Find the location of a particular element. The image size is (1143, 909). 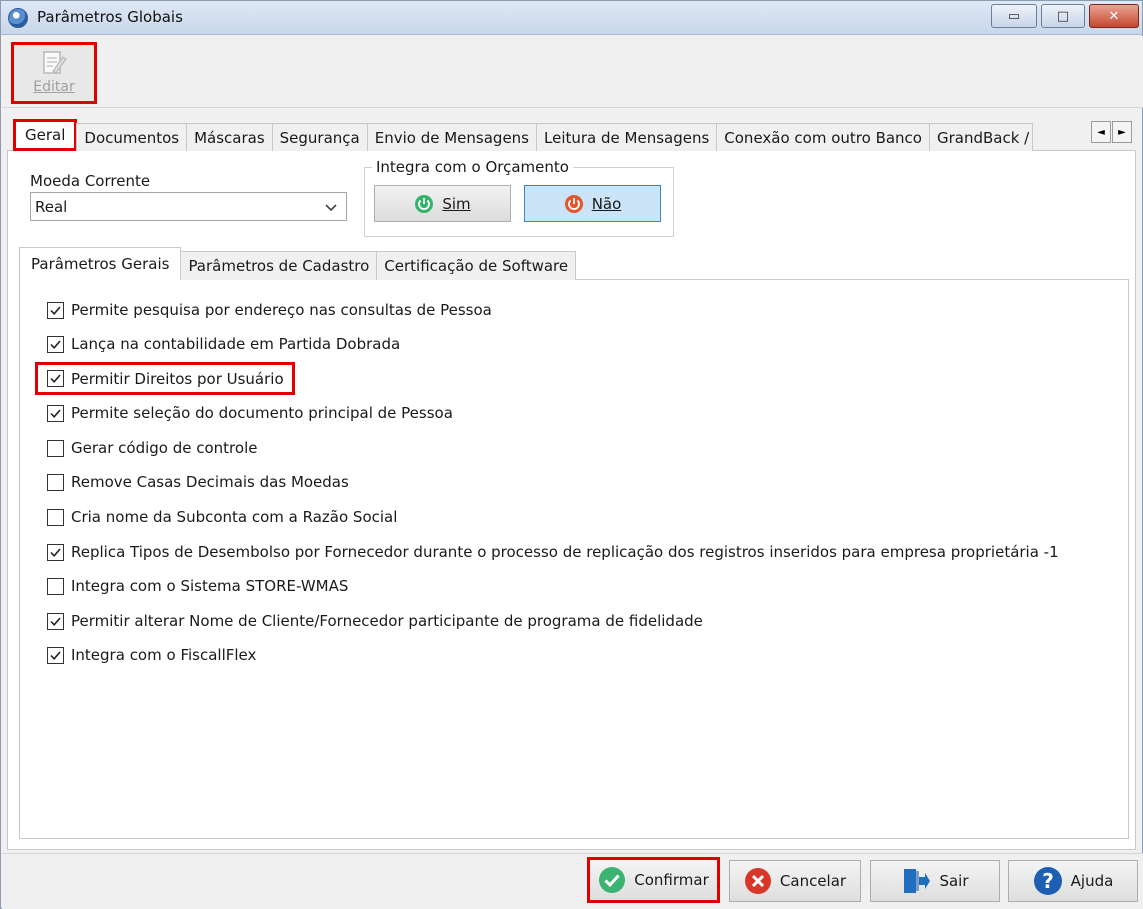

cancel-button: Cancelar is located at coordinates (795, 881).